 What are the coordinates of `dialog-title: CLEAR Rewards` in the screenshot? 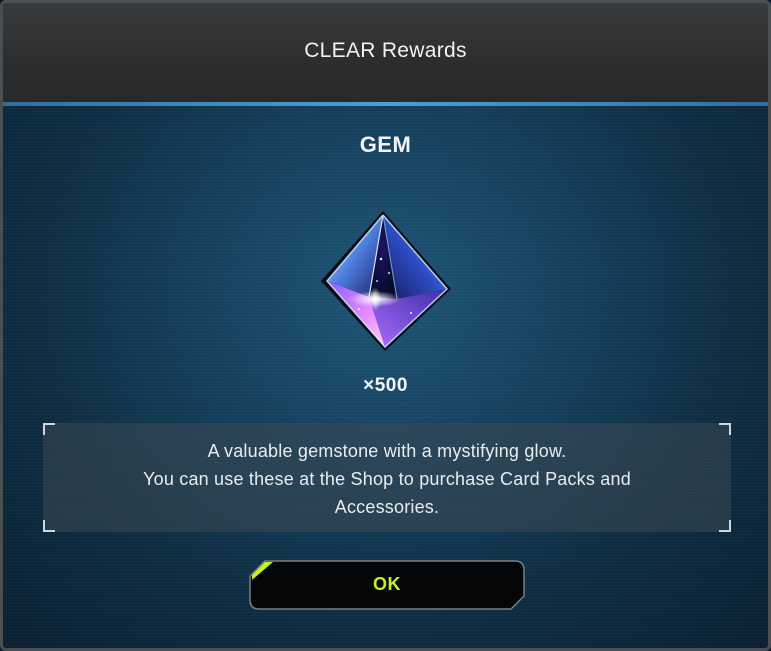 It's located at (385, 50).